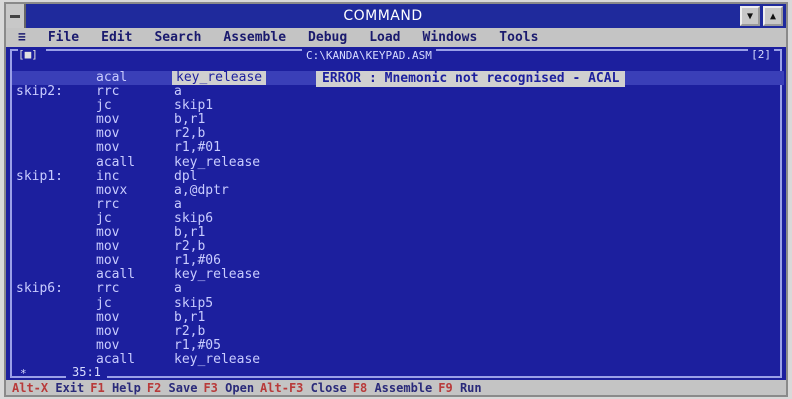 Image resolution: width=792 pixels, height=399 pixels. I want to click on function-key-label: Help, so click(126, 387).